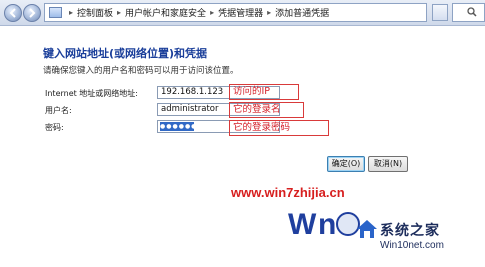  I want to click on password-label: 密码:, so click(54, 127).